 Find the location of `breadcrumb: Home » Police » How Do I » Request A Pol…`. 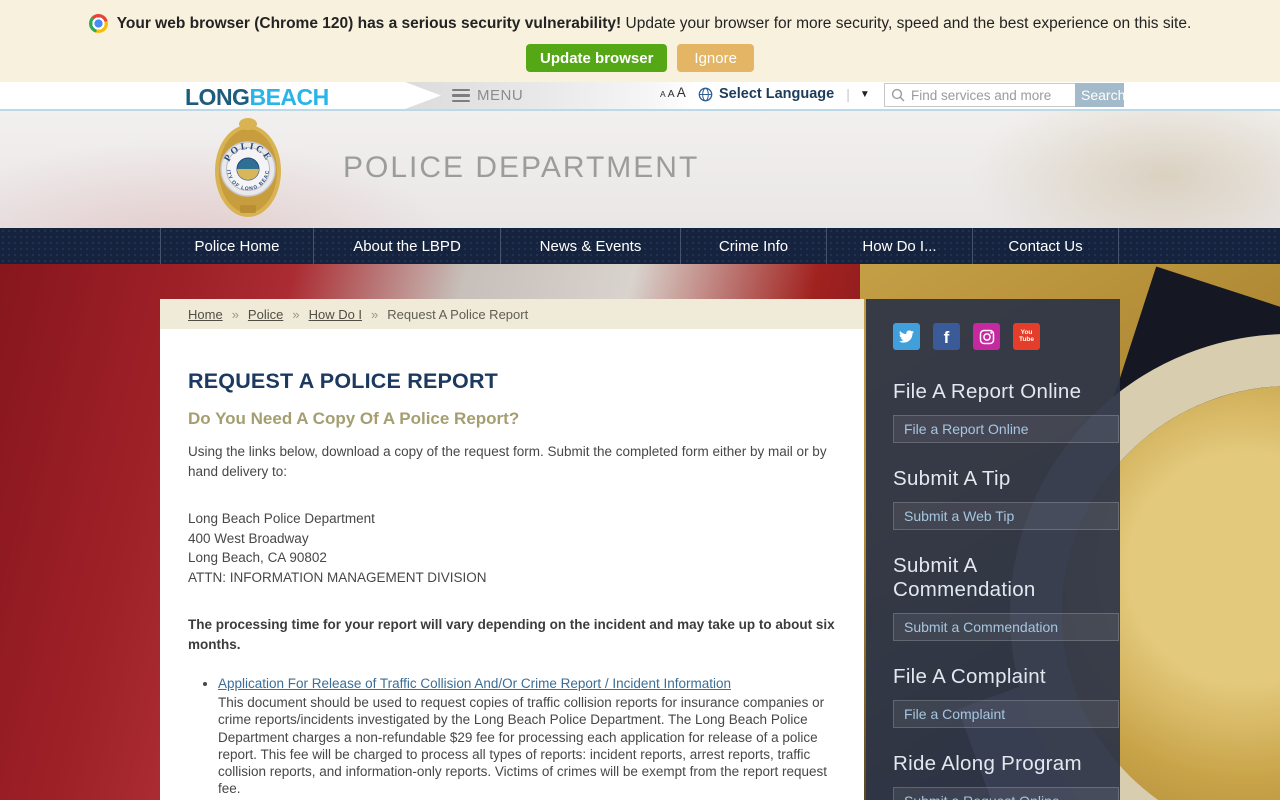

breadcrumb: Home » Police » How Do I » Request A Pol… is located at coordinates (512, 314).